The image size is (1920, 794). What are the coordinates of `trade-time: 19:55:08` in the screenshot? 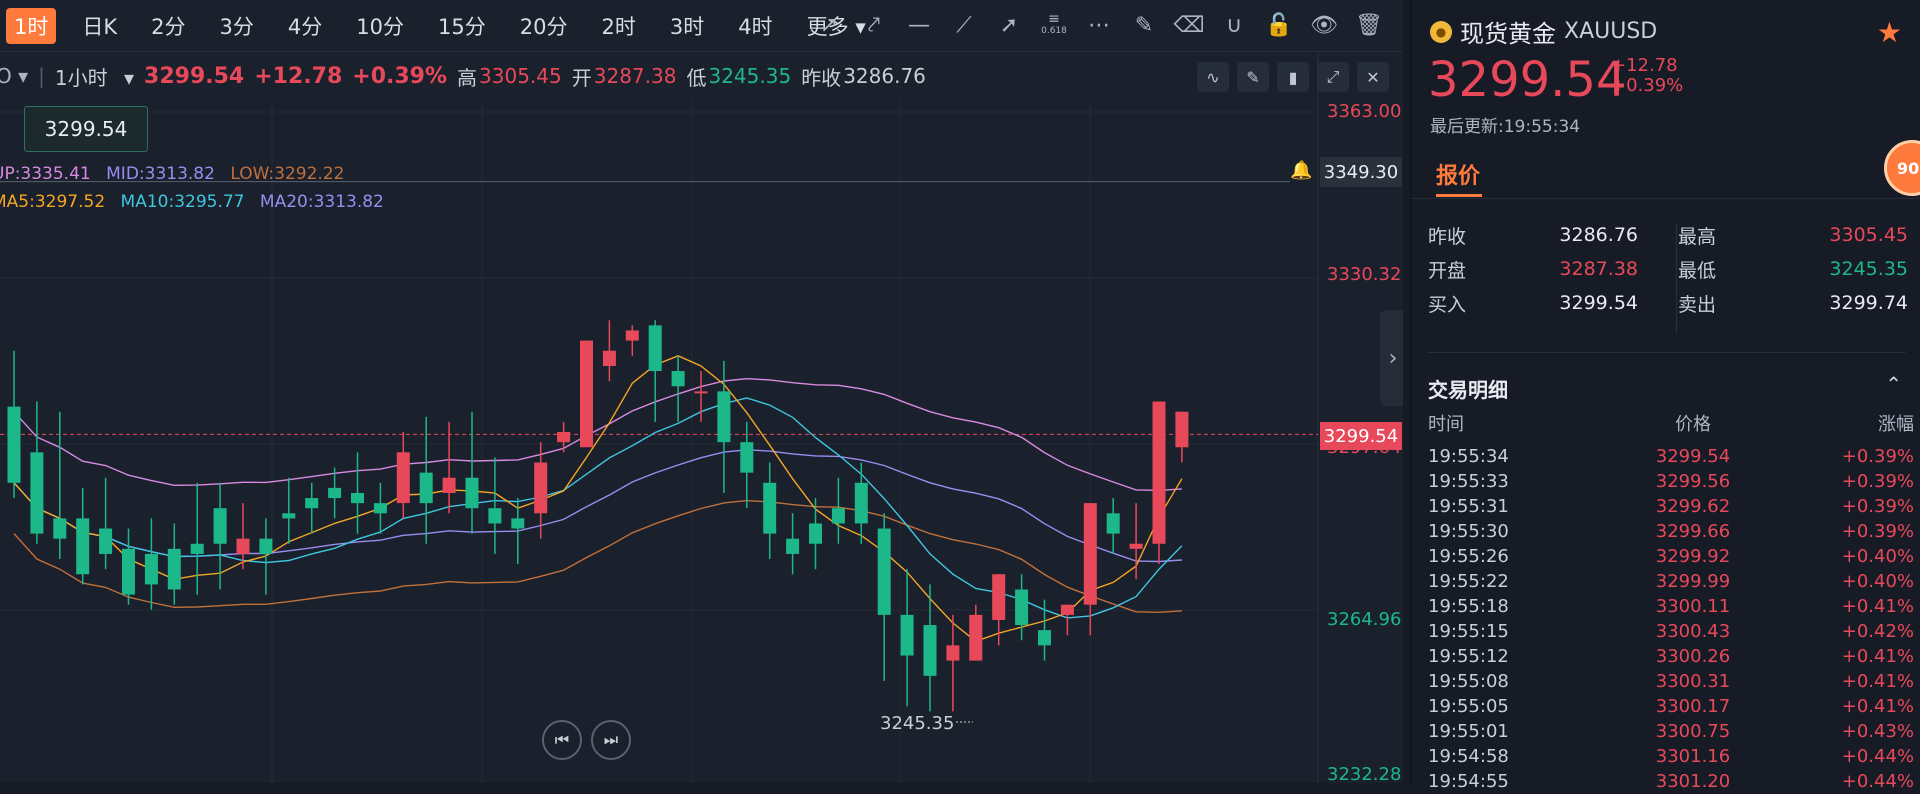 It's located at (1468, 681).